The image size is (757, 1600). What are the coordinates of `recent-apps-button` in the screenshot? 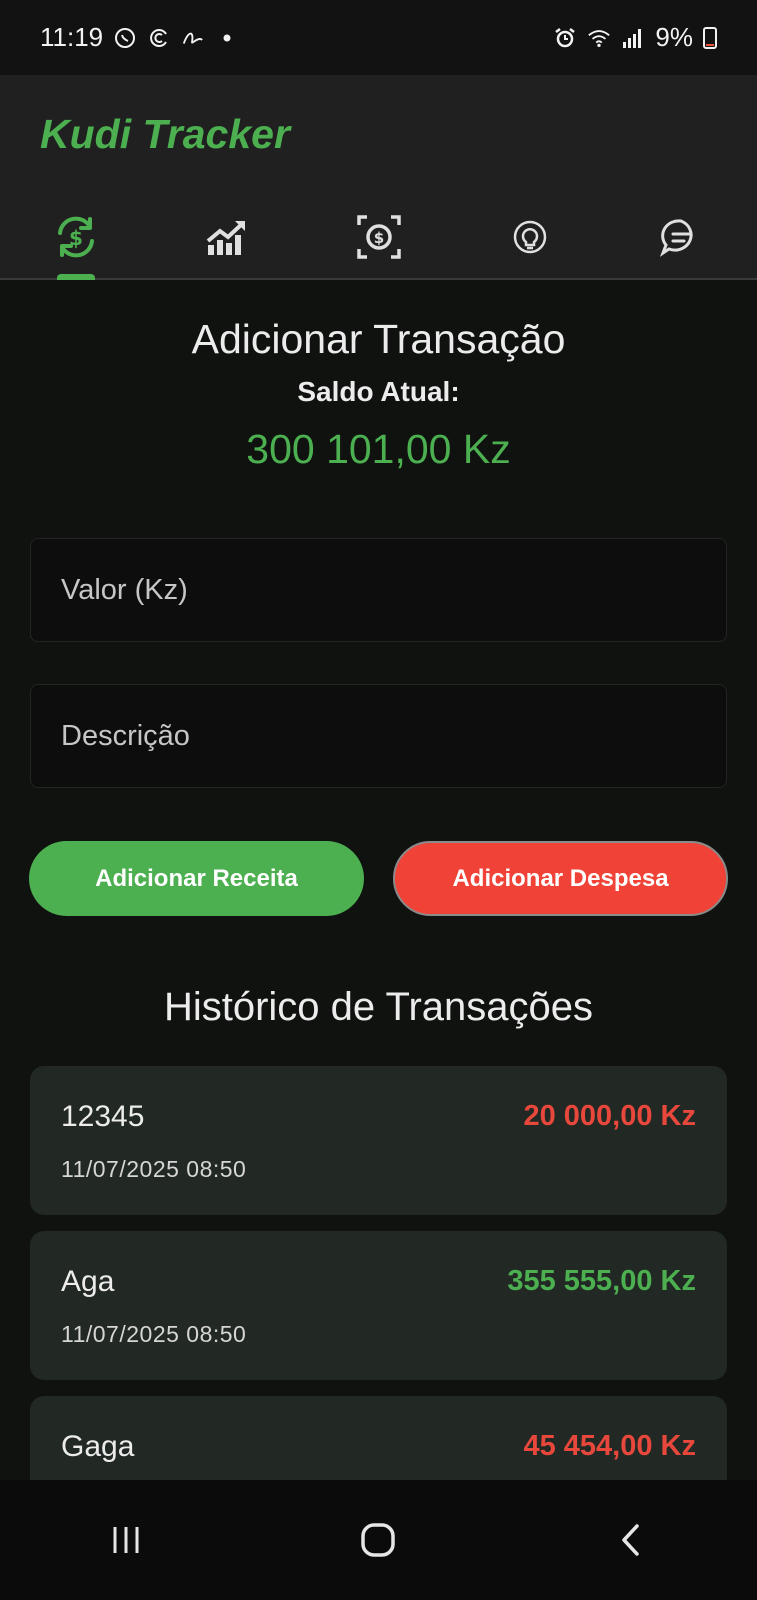 It's located at (126, 1540).